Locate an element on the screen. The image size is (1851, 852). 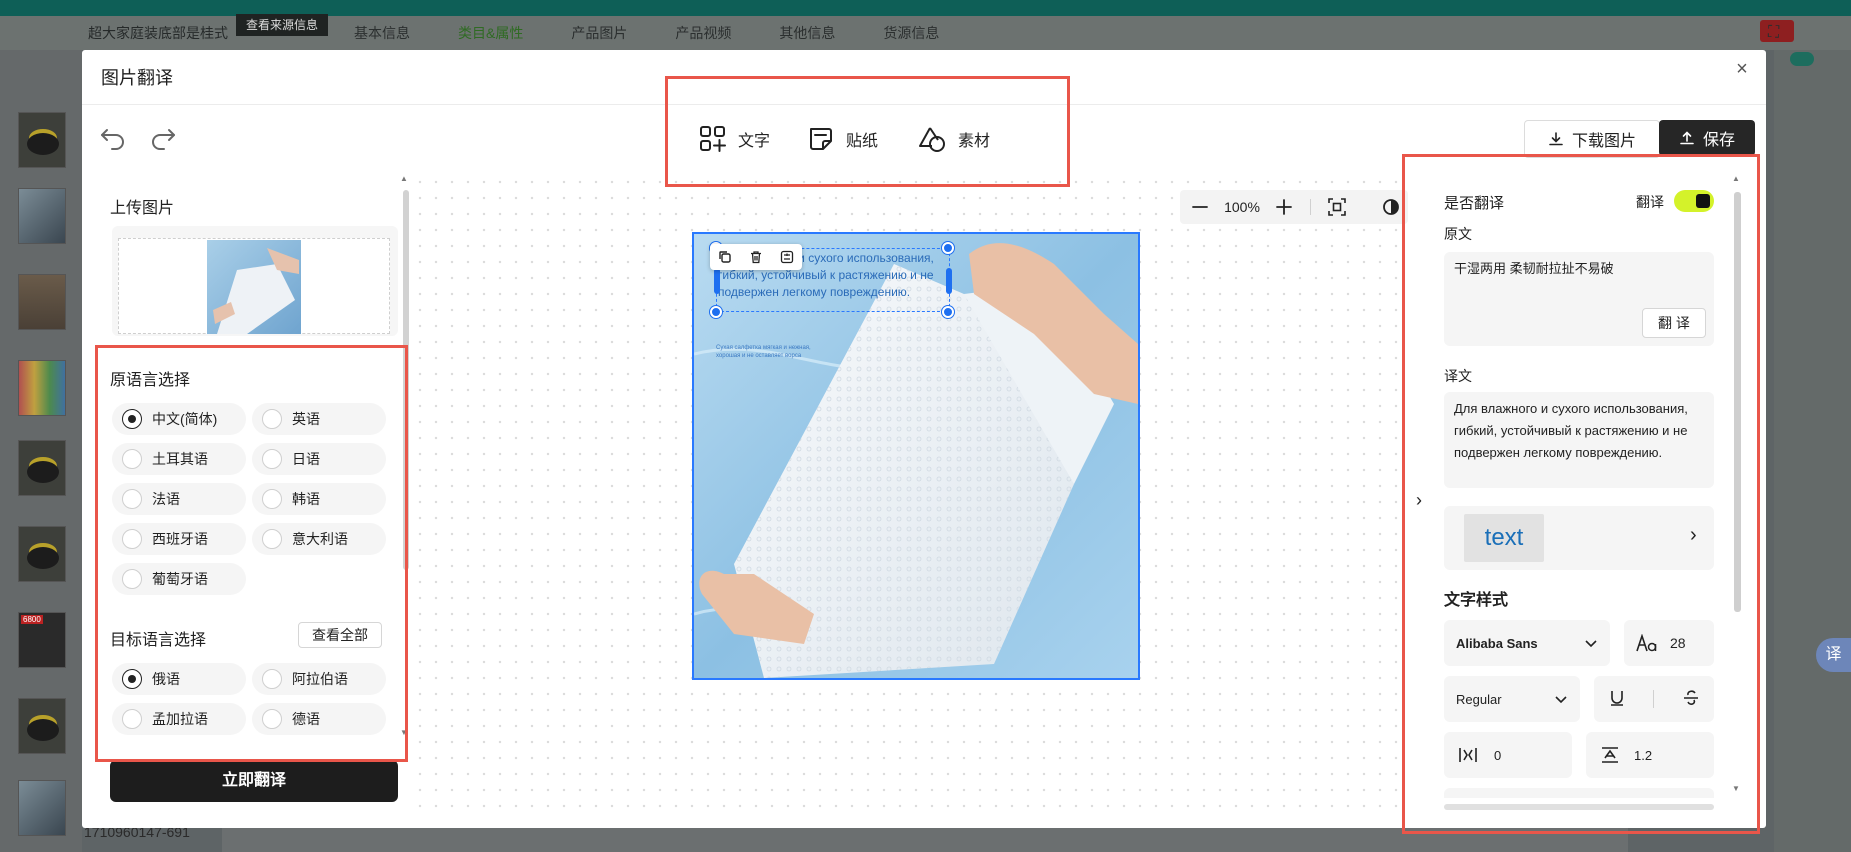
source-language-label: 葡萄牙语 is located at coordinates (180, 579).